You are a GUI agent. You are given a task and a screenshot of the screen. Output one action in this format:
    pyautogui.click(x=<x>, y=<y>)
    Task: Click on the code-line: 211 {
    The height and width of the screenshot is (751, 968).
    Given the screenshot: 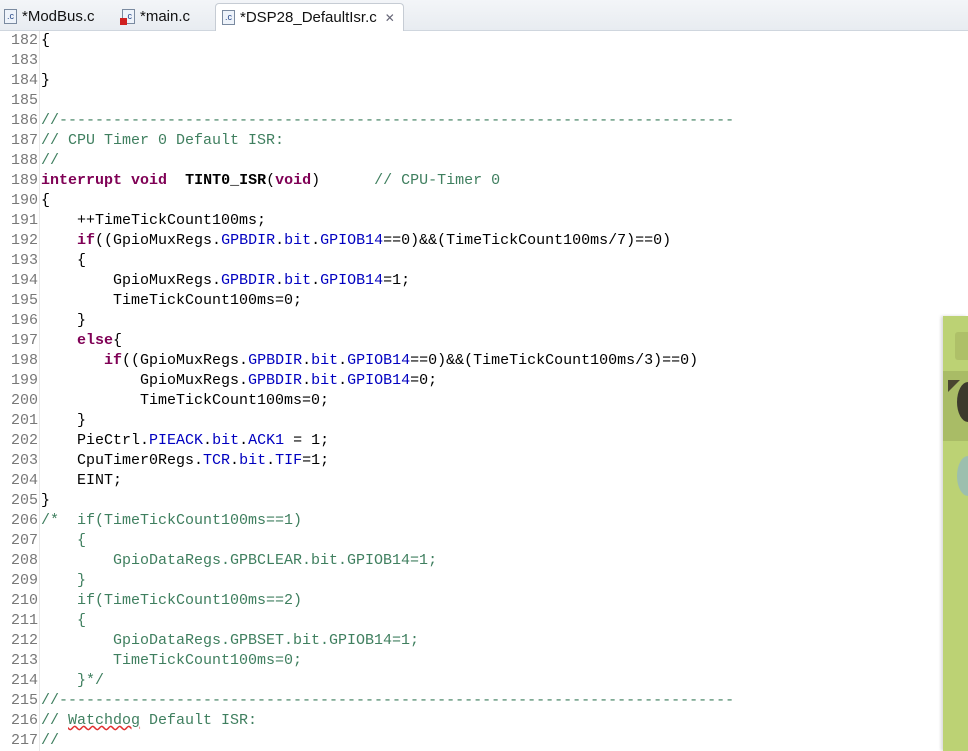 What is the action you would take?
    pyautogui.click(x=43, y=621)
    